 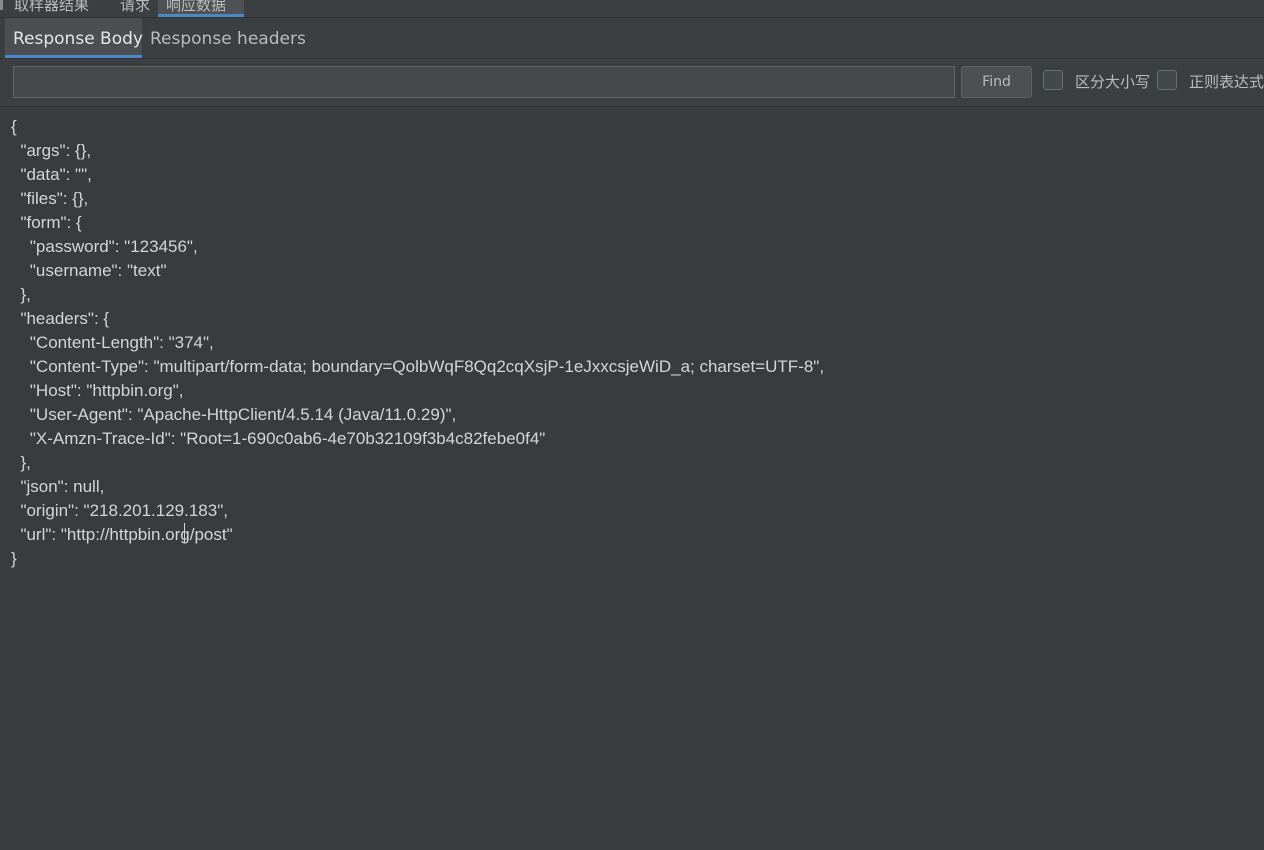 What do you see at coordinates (14, 558) in the screenshot?
I see `response-line: }` at bounding box center [14, 558].